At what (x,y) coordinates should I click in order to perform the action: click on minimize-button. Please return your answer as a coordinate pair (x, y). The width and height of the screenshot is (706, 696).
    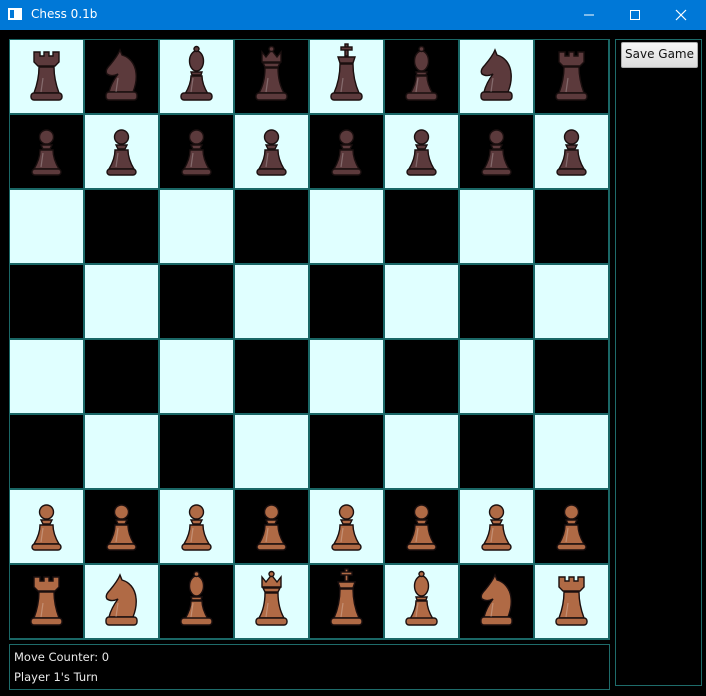
    Looking at the image, I should click on (589, 15).